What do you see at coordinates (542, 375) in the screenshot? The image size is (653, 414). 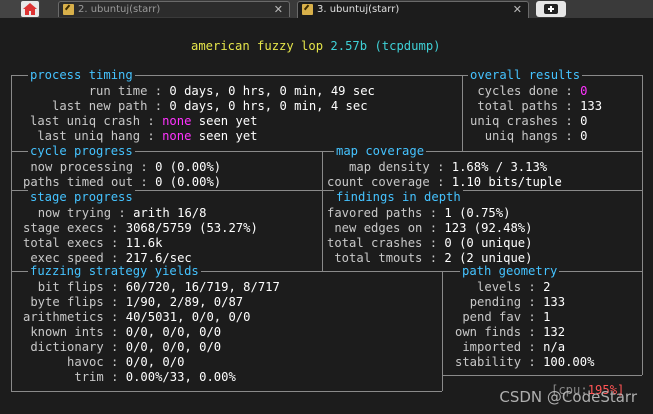 I see `path-geometry-bottom` at bounding box center [542, 375].